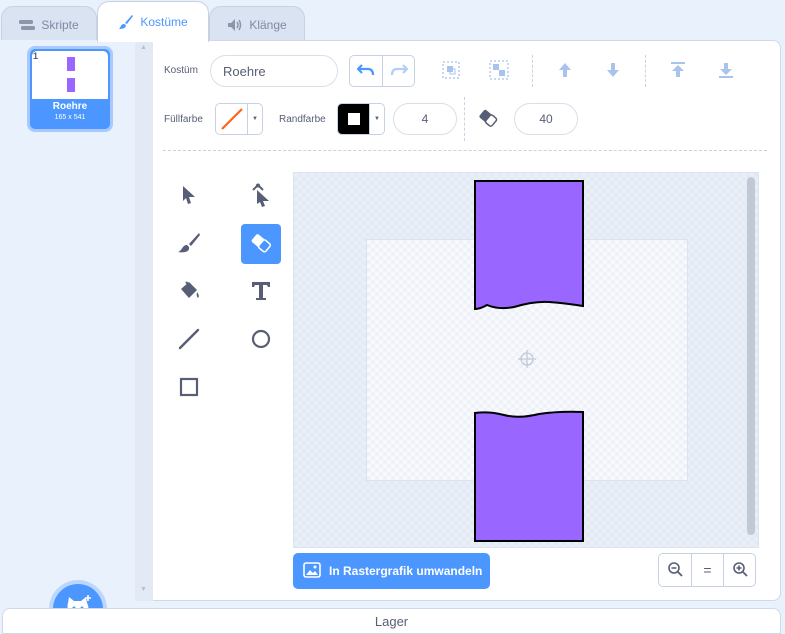 The width and height of the screenshot is (785, 634). I want to click on line-tool, so click(189, 340).